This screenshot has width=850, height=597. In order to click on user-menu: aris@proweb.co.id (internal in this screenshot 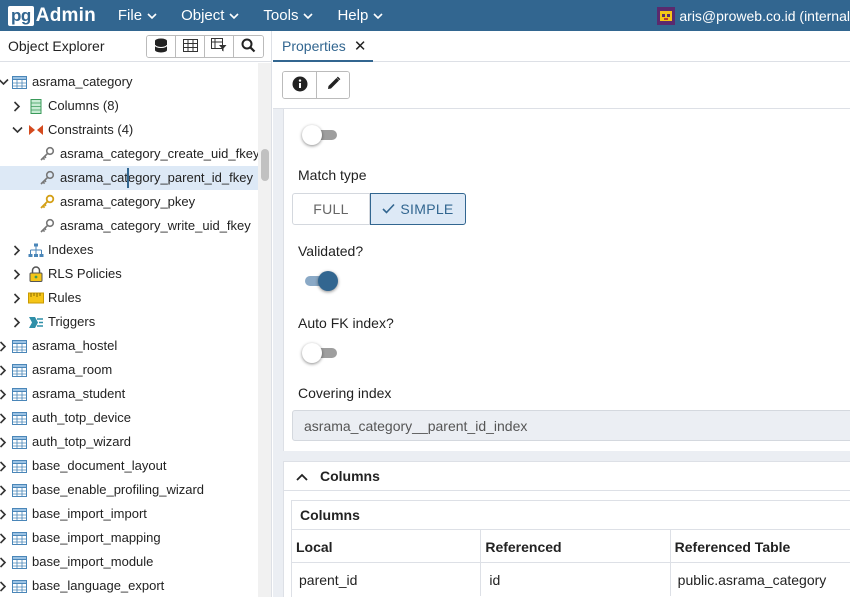, I will do `click(753, 15)`.